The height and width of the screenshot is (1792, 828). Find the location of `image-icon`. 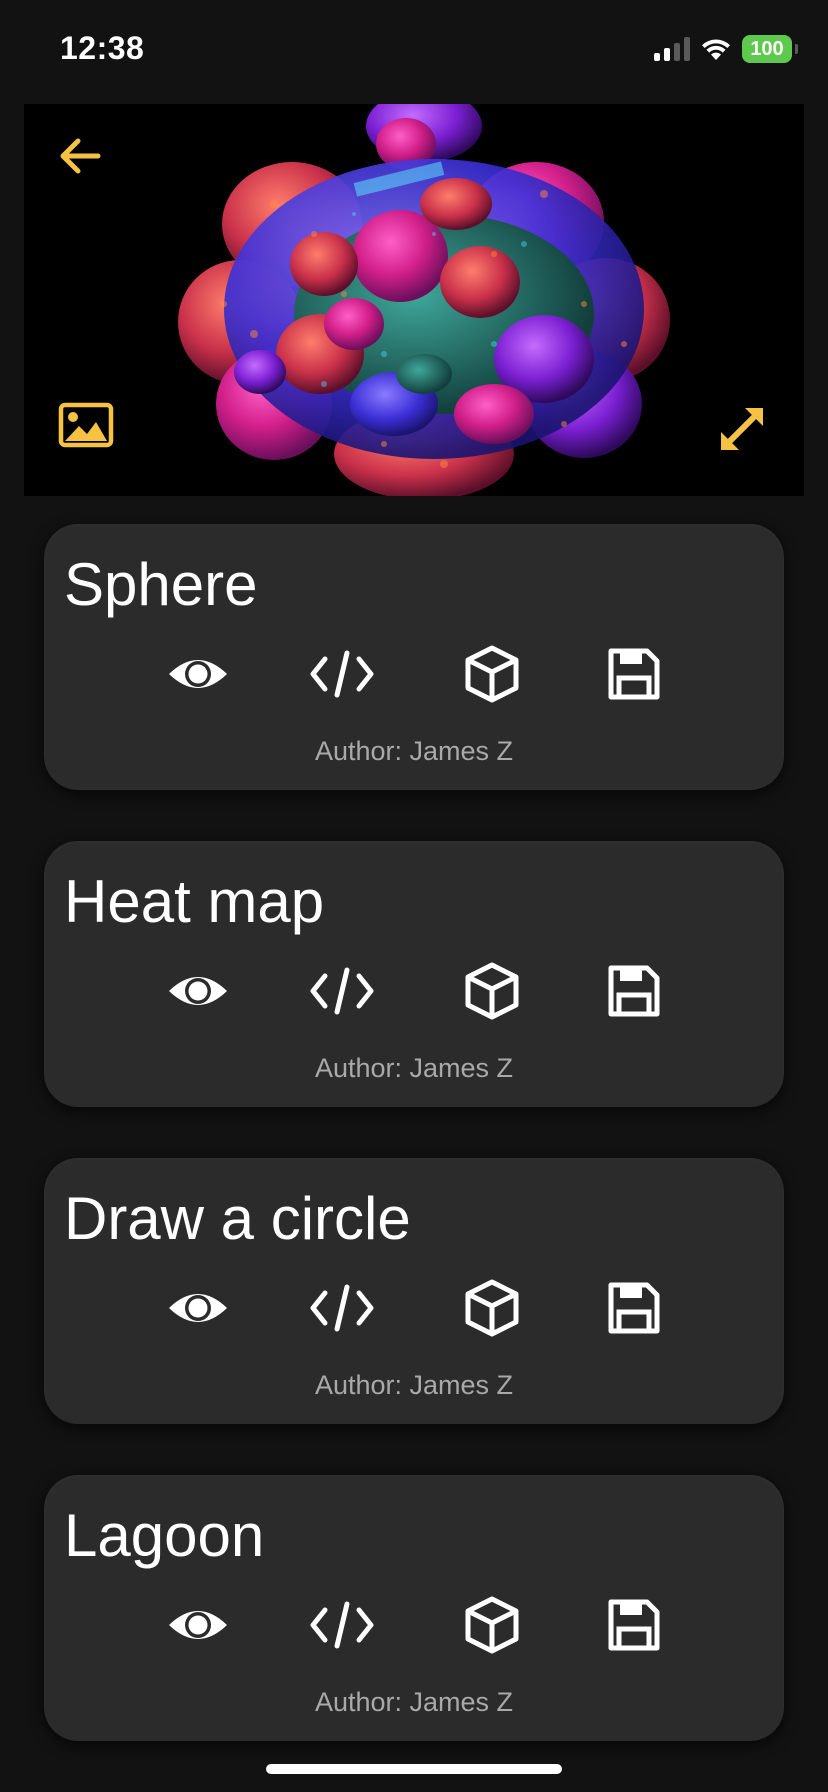

image-icon is located at coordinates (86, 425).